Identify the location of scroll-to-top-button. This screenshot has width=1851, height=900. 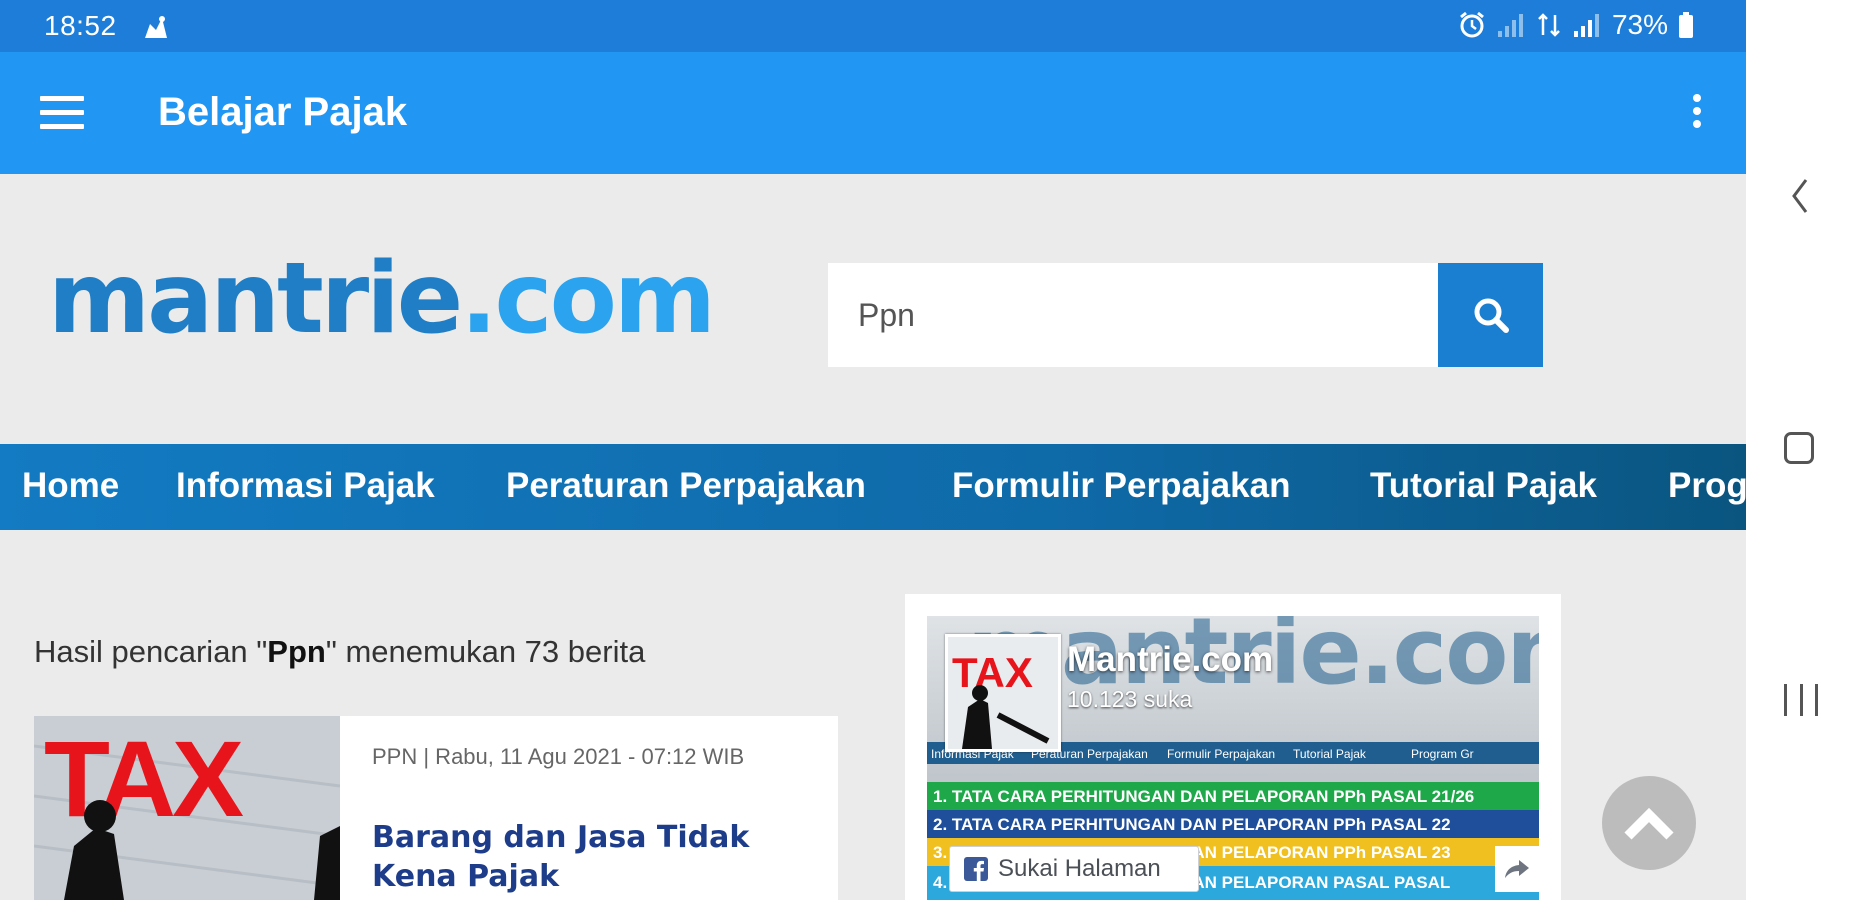
(1649, 823).